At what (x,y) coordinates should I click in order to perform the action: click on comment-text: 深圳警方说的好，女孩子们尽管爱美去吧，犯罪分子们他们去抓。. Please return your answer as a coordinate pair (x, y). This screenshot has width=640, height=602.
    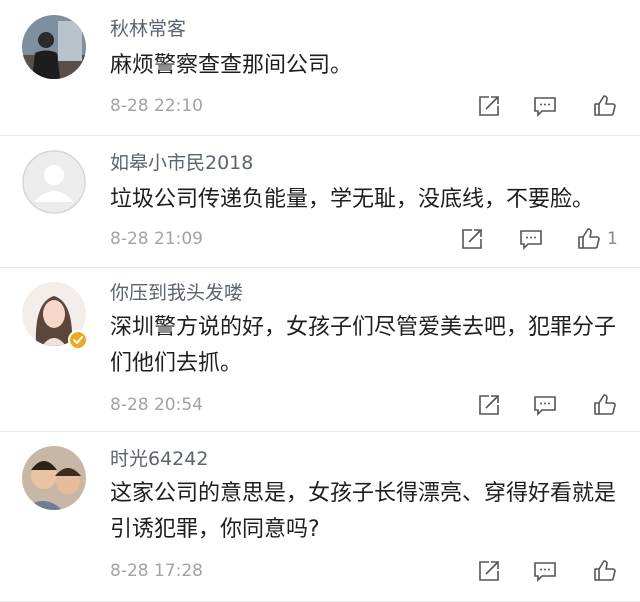
    Looking at the image, I should click on (363, 345).